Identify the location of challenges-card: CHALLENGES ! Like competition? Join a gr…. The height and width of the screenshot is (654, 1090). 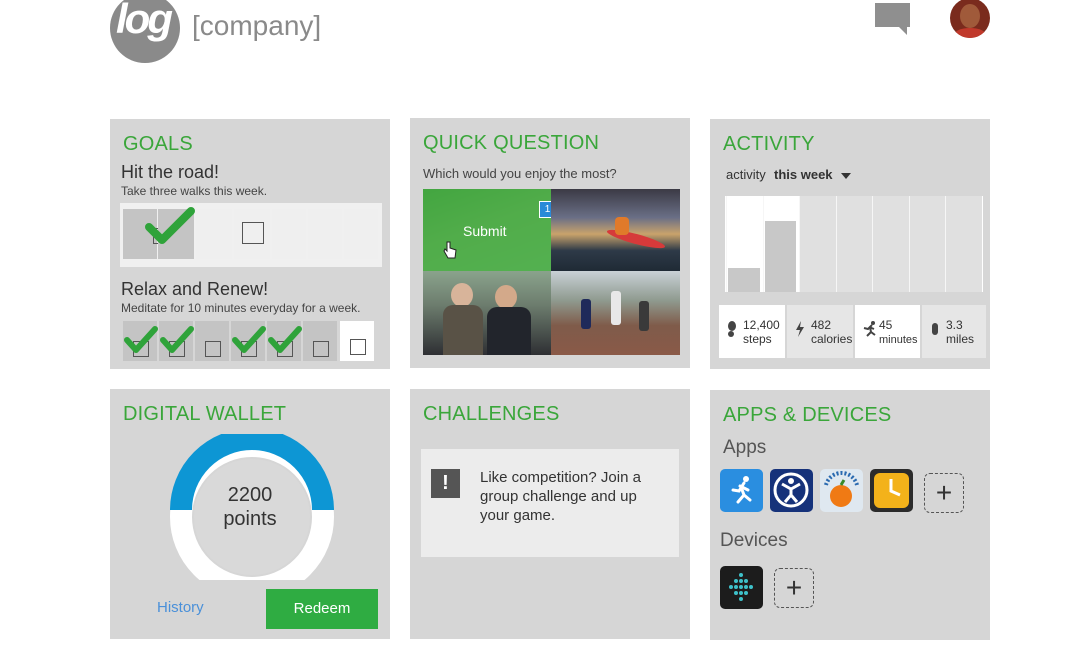
(550, 514).